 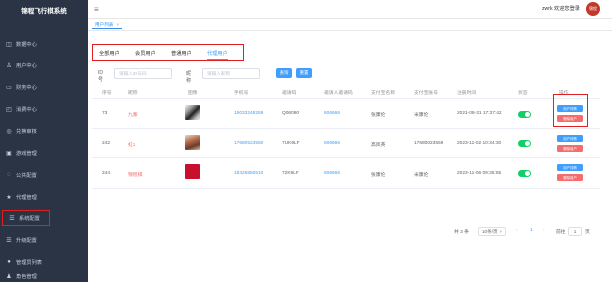 I want to click on tags-bar: 用户列表 ×, so click(x=350, y=25).